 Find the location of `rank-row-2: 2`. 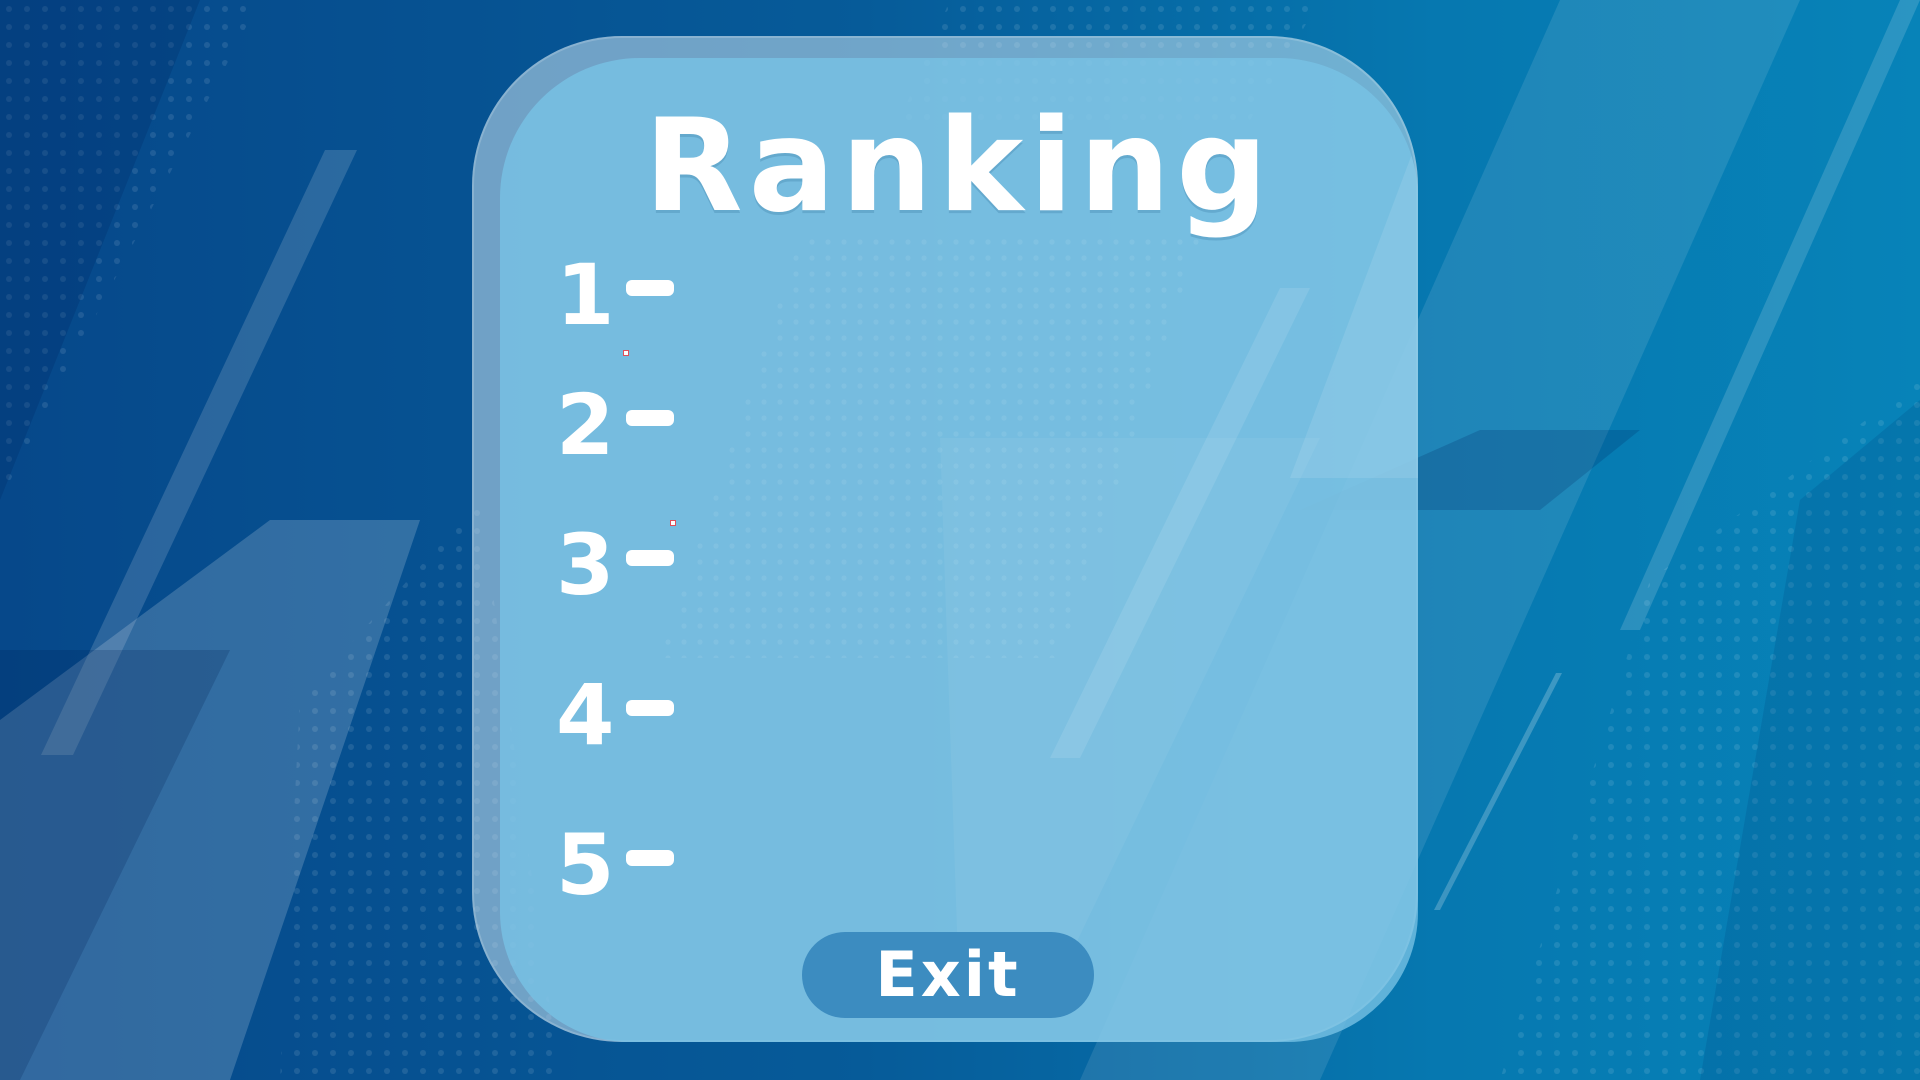

rank-row-2: 2 is located at coordinates (615, 425).